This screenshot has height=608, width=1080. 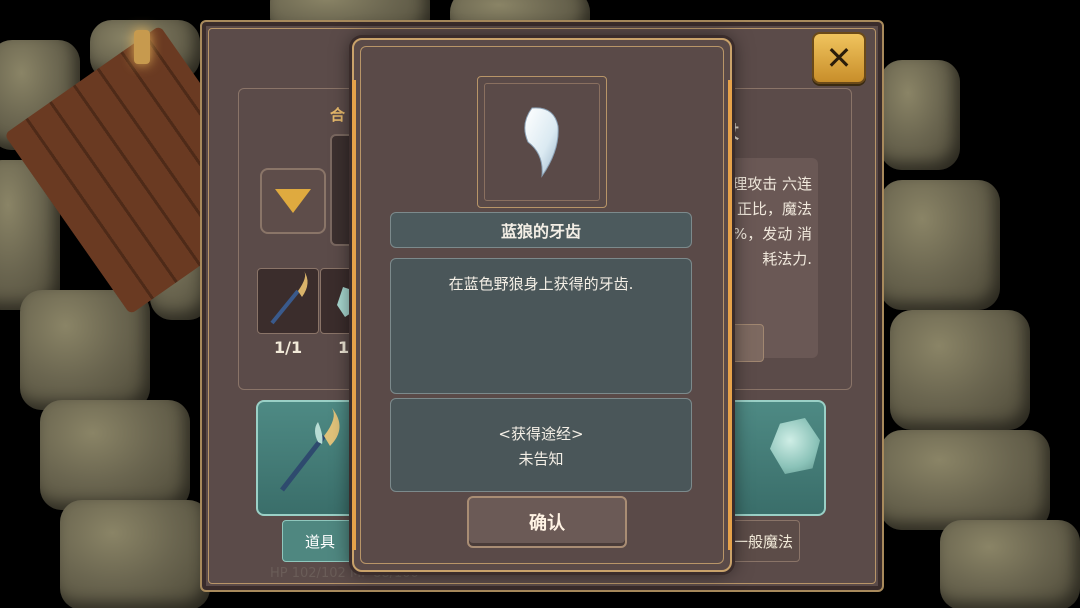 What do you see at coordinates (338, 115) in the screenshot?
I see `synthesis-tab-label: 合` at bounding box center [338, 115].